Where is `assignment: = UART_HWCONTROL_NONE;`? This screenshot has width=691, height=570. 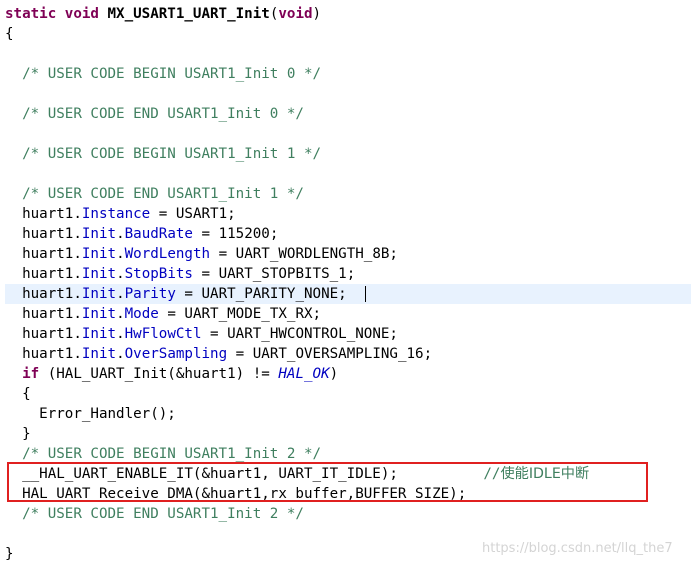
assignment: = UART_HWCONTROL_NONE; is located at coordinates (299, 334).